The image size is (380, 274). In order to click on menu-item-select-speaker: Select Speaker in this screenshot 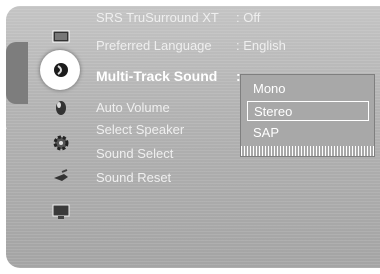, I will do `click(166, 130)`.